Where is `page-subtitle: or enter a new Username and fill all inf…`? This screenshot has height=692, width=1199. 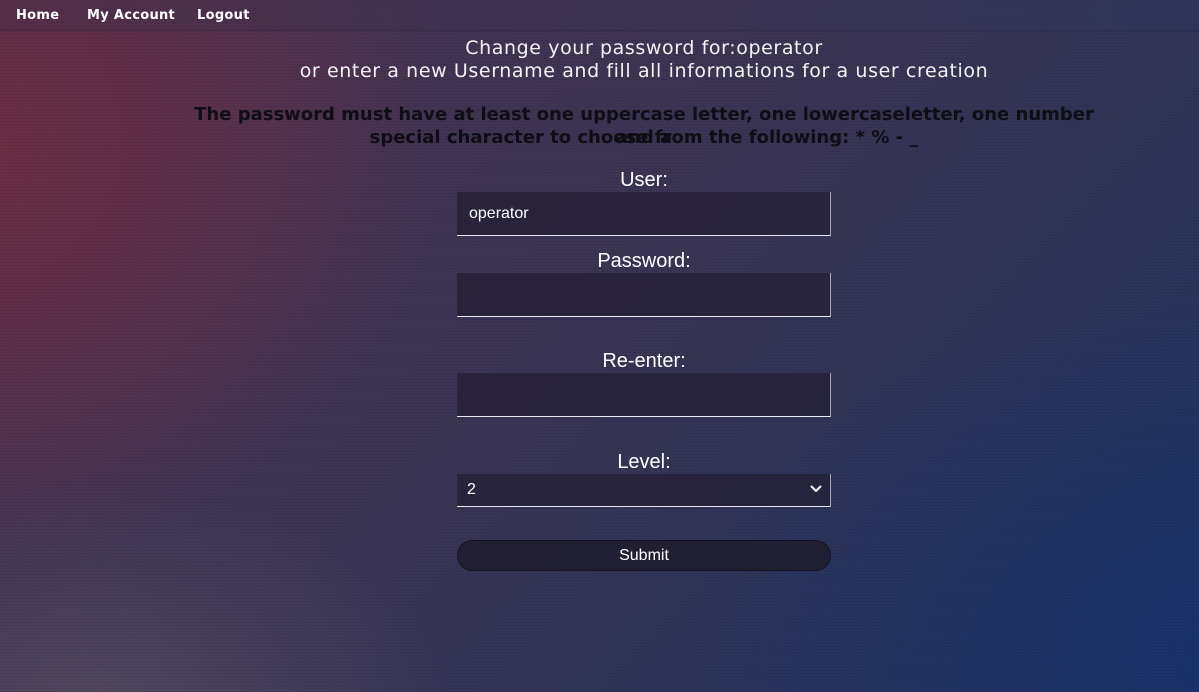
page-subtitle: or enter a new Username and fill all inf… is located at coordinates (644, 71).